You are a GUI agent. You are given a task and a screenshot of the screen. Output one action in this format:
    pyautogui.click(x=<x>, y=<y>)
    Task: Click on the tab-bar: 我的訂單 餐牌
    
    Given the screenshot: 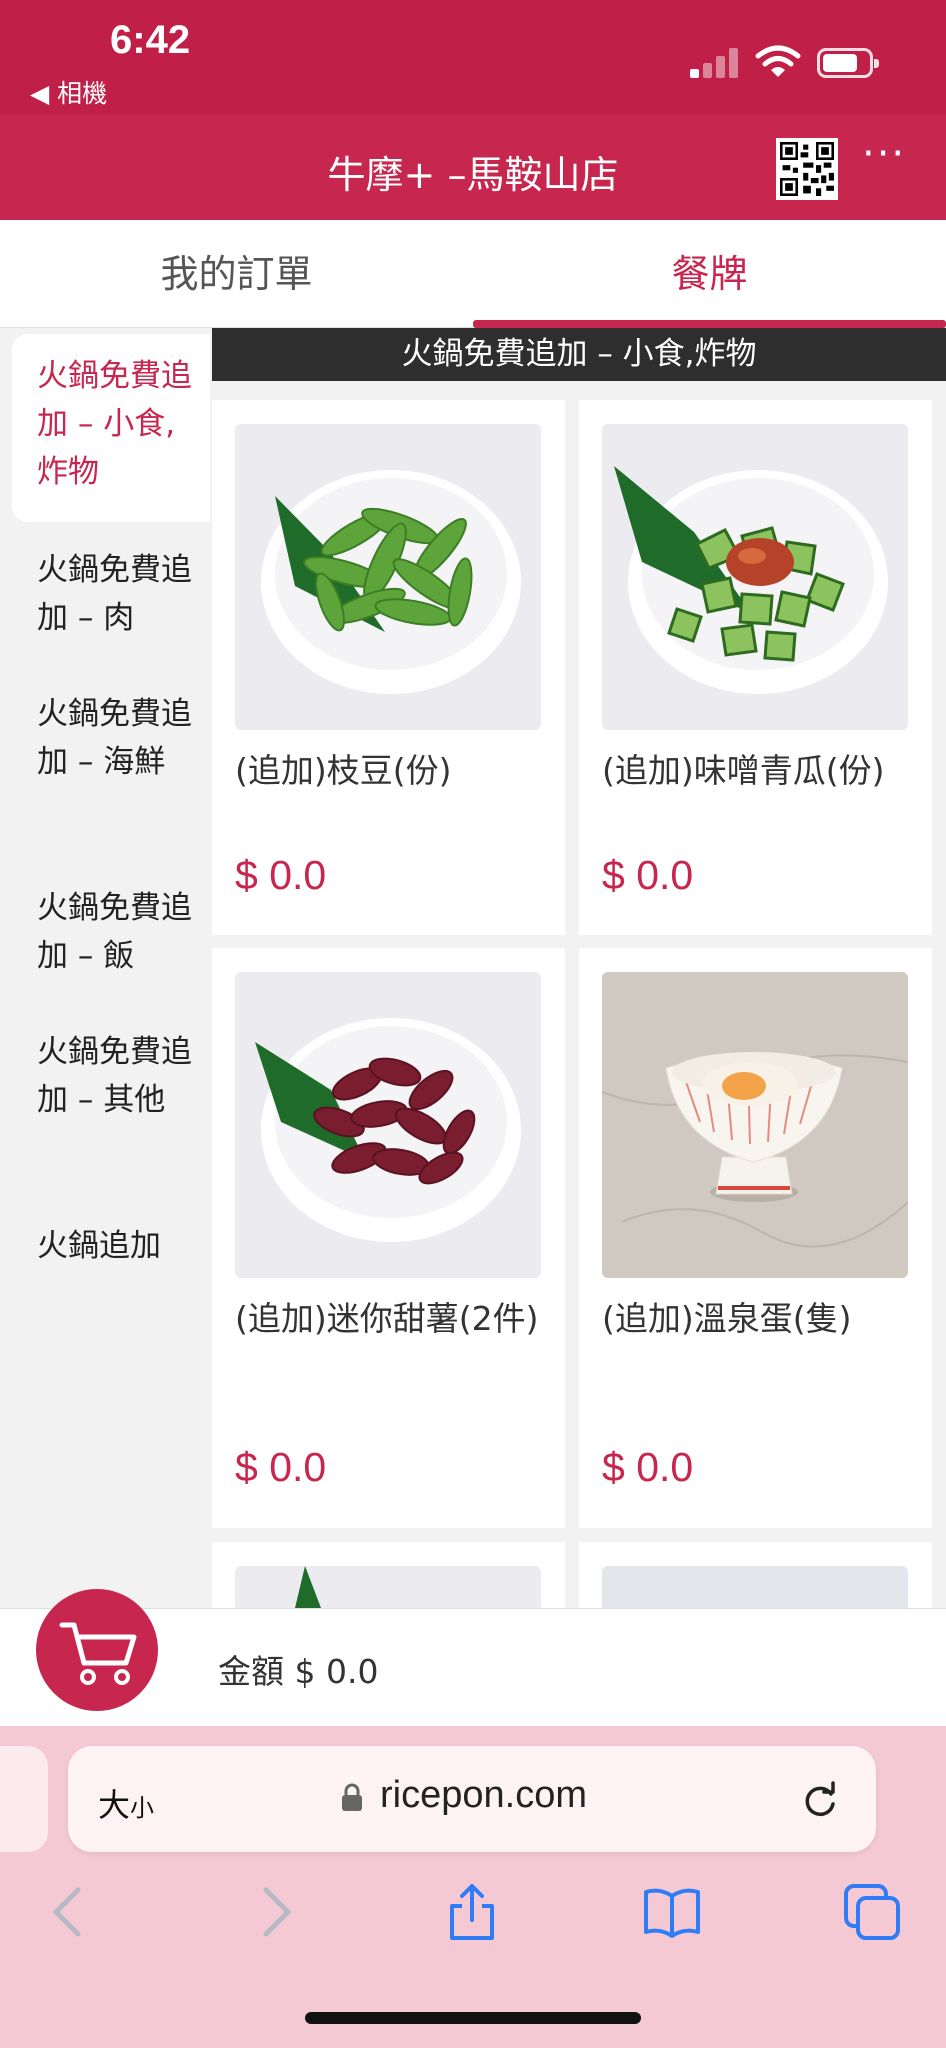 What is the action you would take?
    pyautogui.click(x=473, y=274)
    